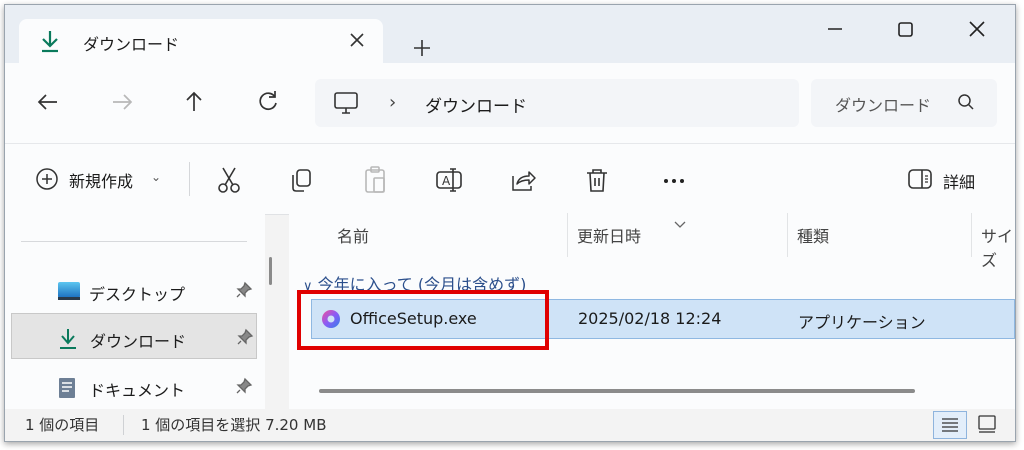 Image resolution: width=1024 pixels, height=450 pixels. Describe the element at coordinates (229, 180) in the screenshot. I see `cut-icon` at that location.